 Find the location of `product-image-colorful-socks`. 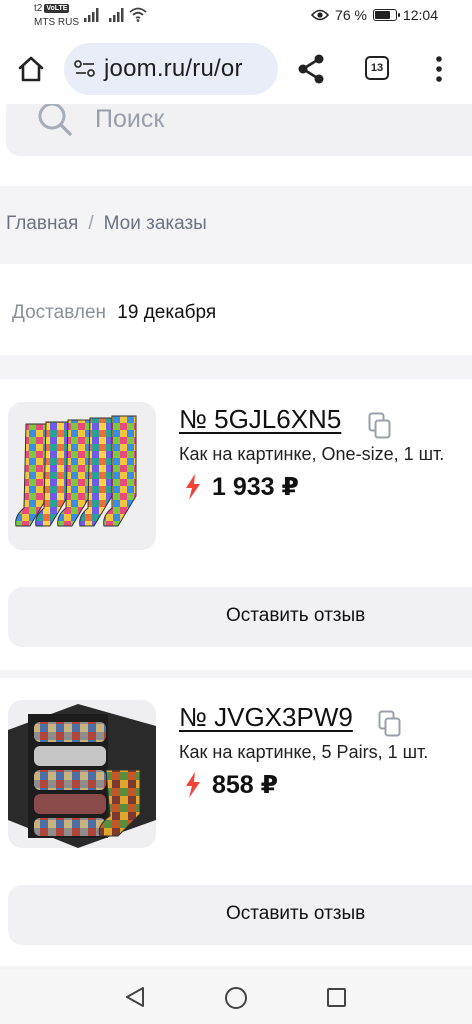

product-image-colorful-socks is located at coordinates (82, 476).